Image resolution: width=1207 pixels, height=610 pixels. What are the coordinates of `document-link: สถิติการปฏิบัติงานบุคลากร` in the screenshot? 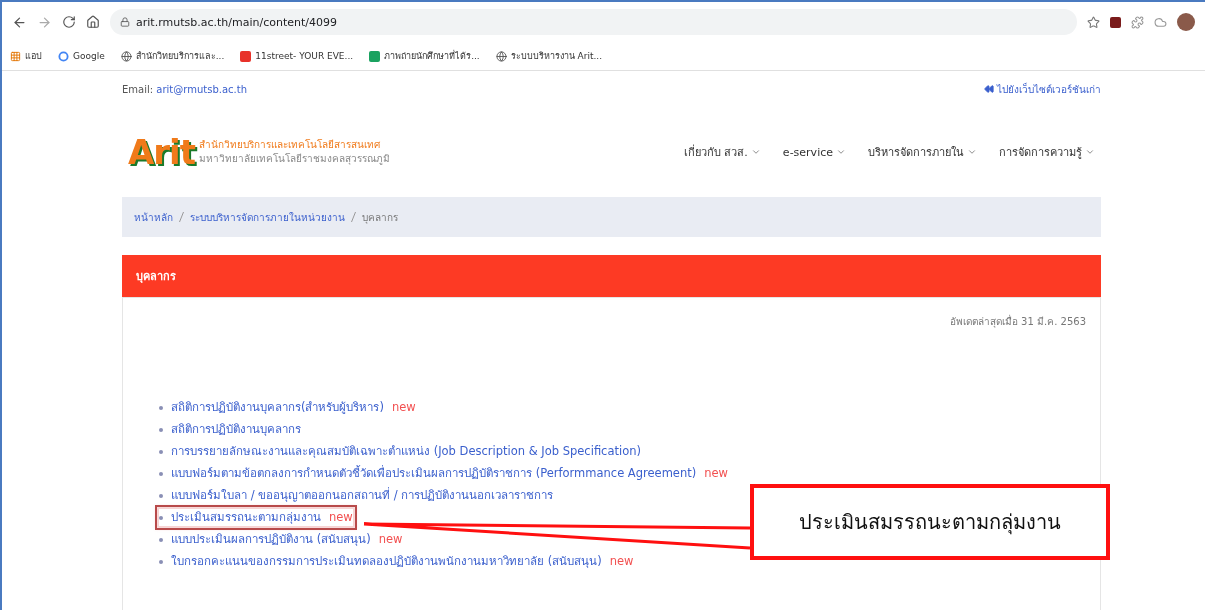 It's located at (236, 429).